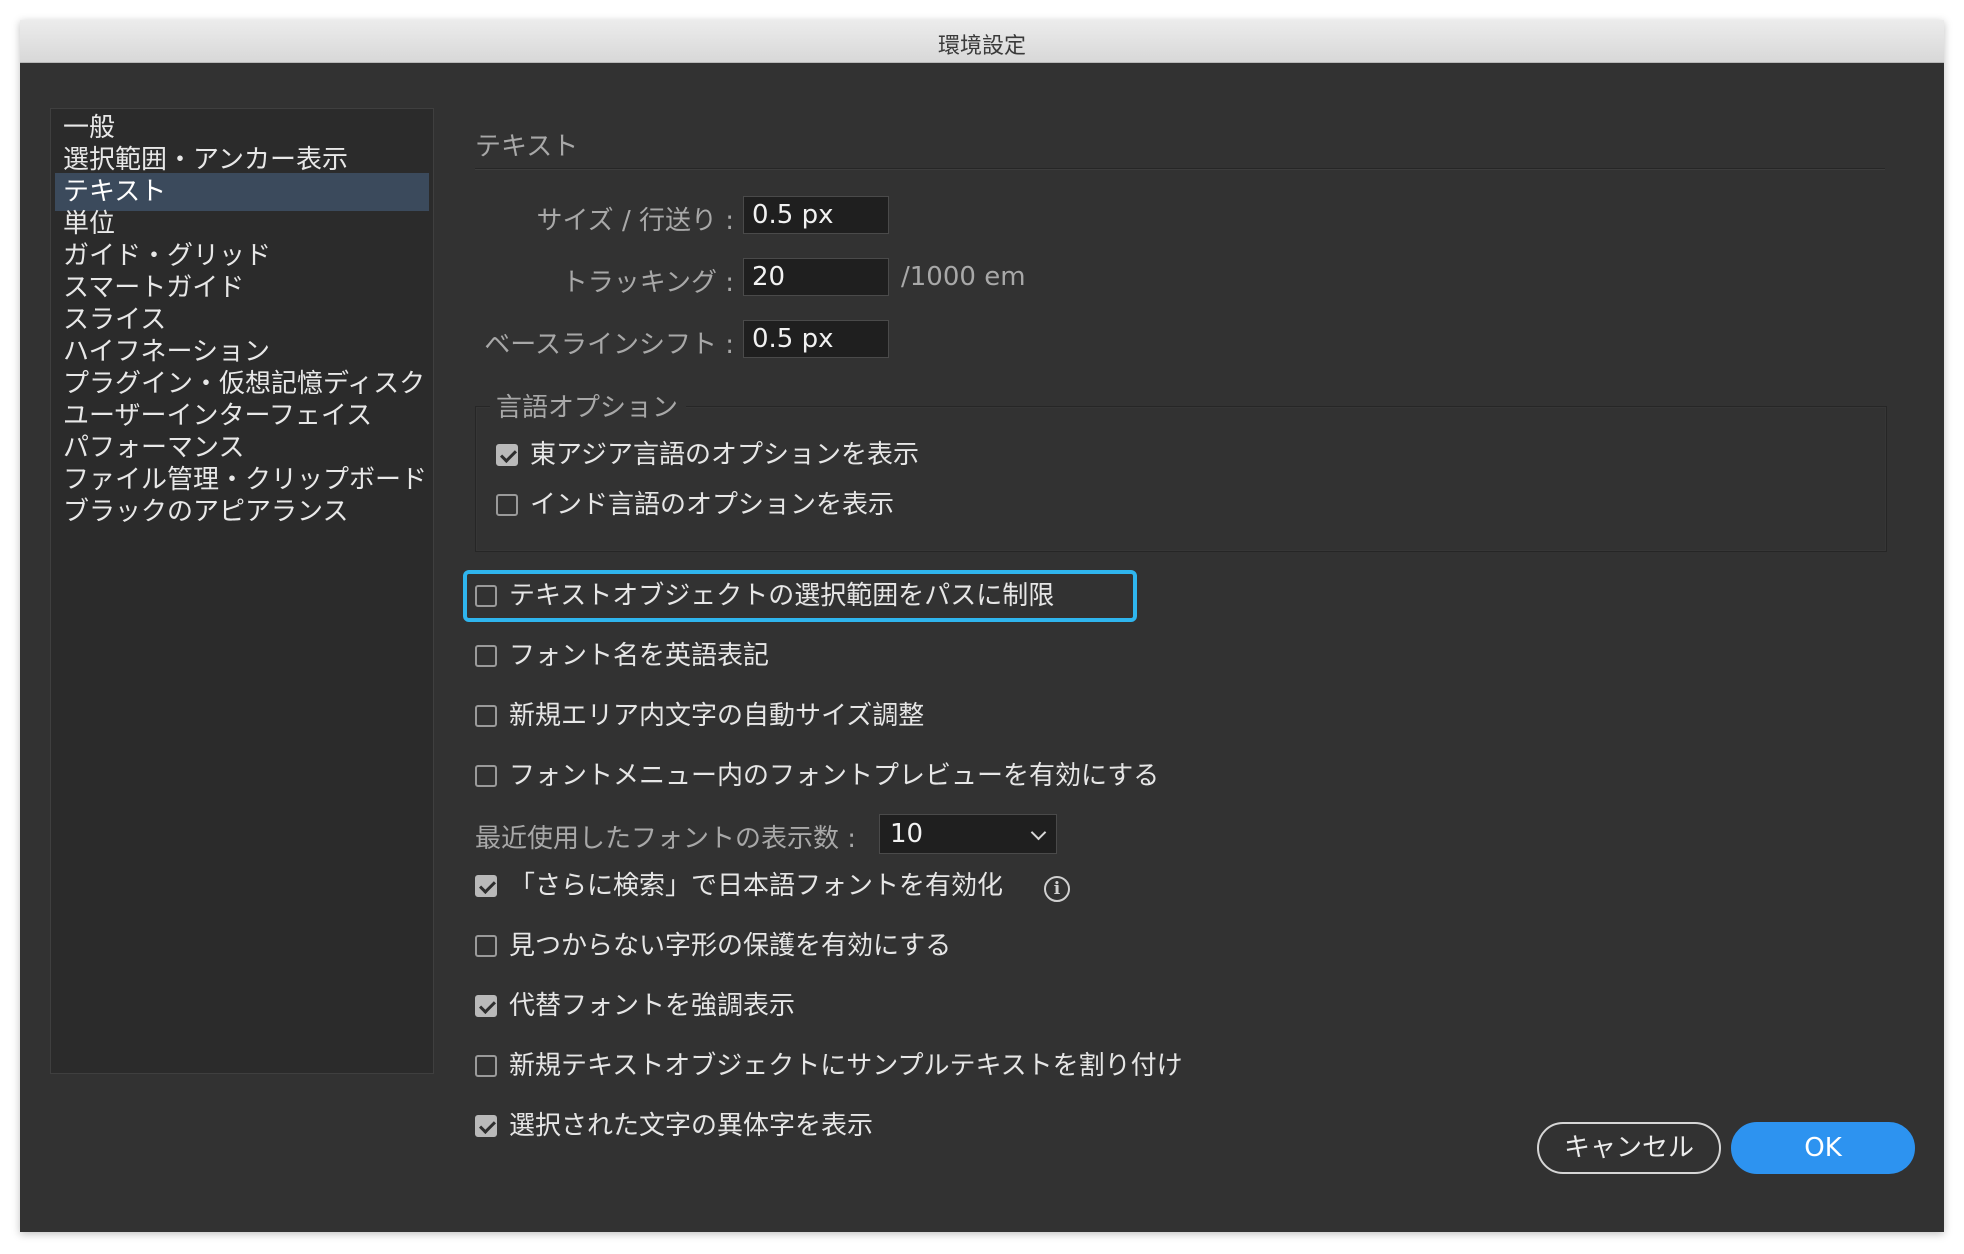  Describe the element at coordinates (1180, 168) in the screenshot. I see `section-divider` at that location.